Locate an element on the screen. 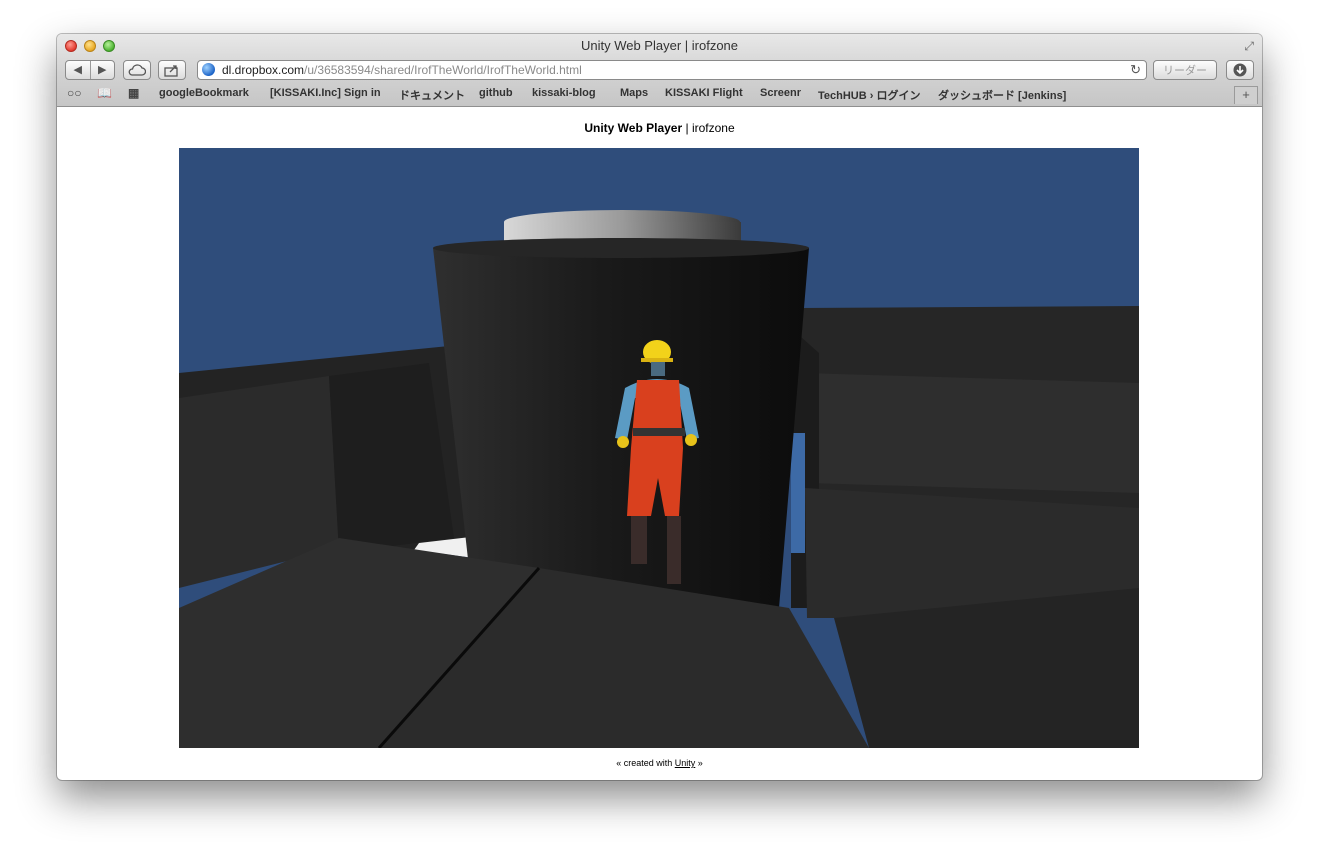  bookmark-item: kissaki-blog is located at coordinates (564, 93).